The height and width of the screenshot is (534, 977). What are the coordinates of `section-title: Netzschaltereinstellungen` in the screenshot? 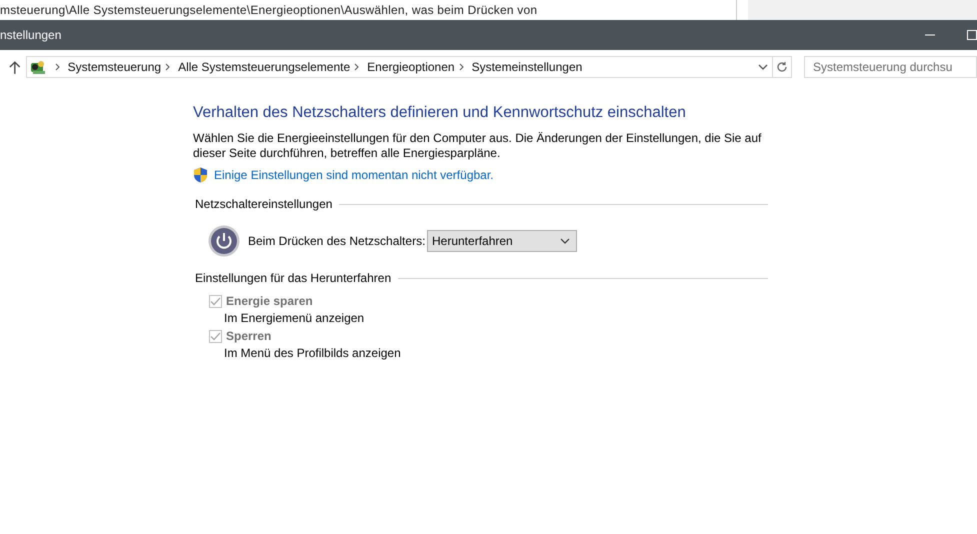 It's located at (263, 204).